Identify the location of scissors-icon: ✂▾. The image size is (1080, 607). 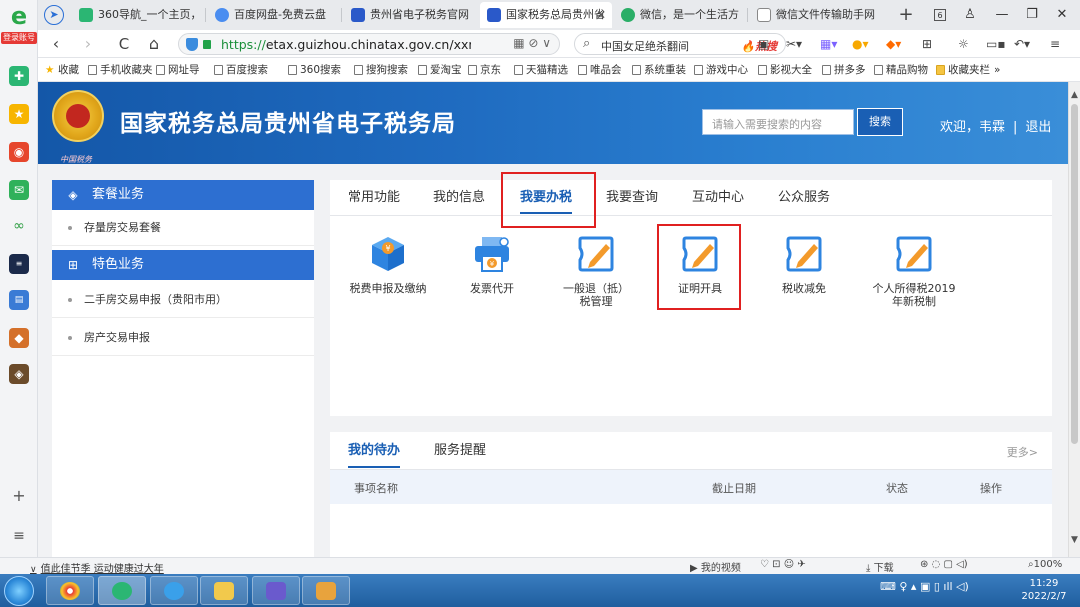
(794, 44).